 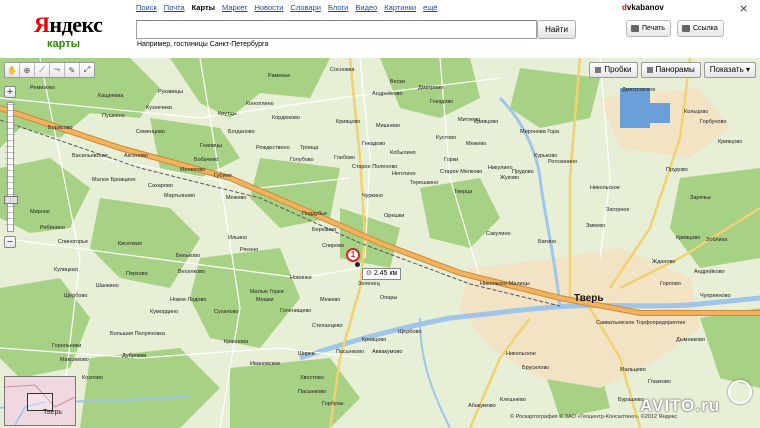 I want to click on place-label: Савватьевское Торфопредприятие, so click(x=641, y=323).